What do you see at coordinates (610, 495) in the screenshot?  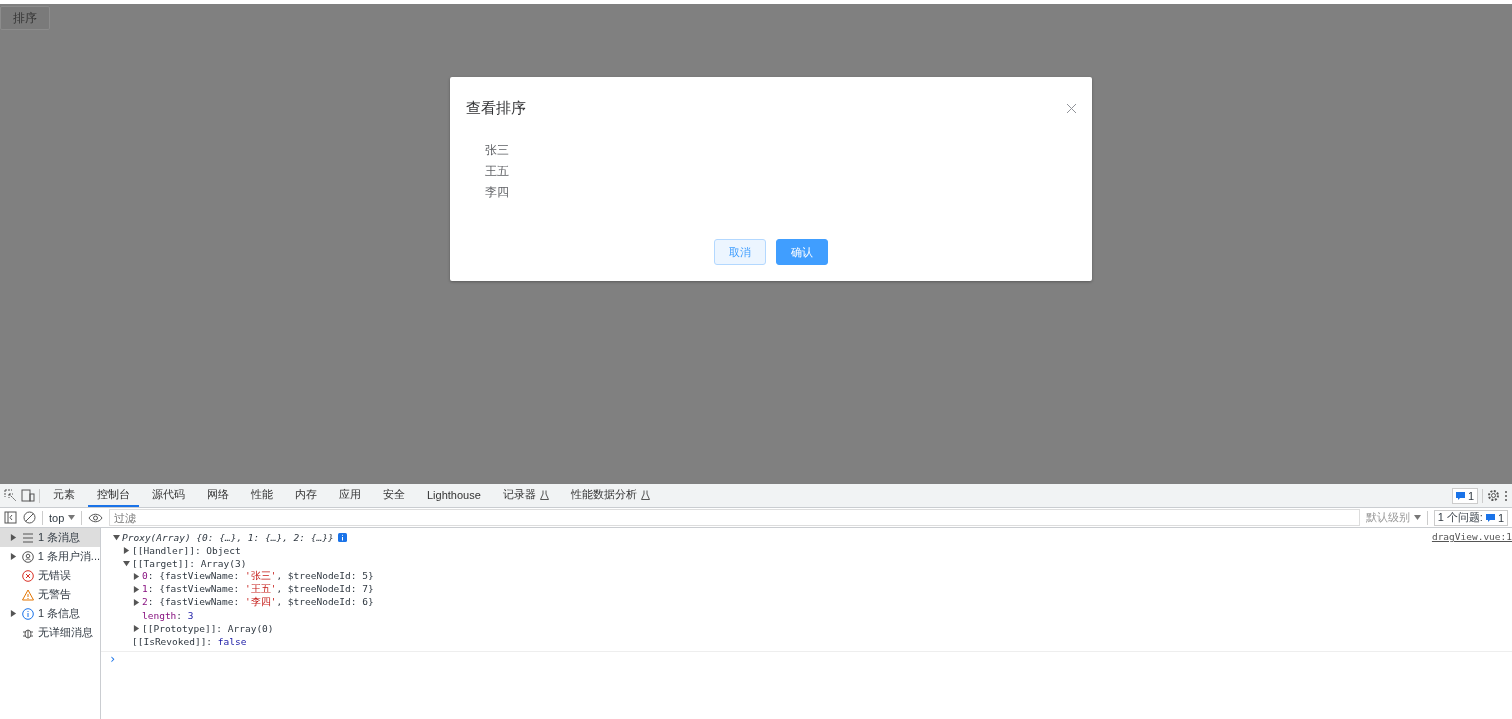 I see `devtools-tab: 性能数据分析` at bounding box center [610, 495].